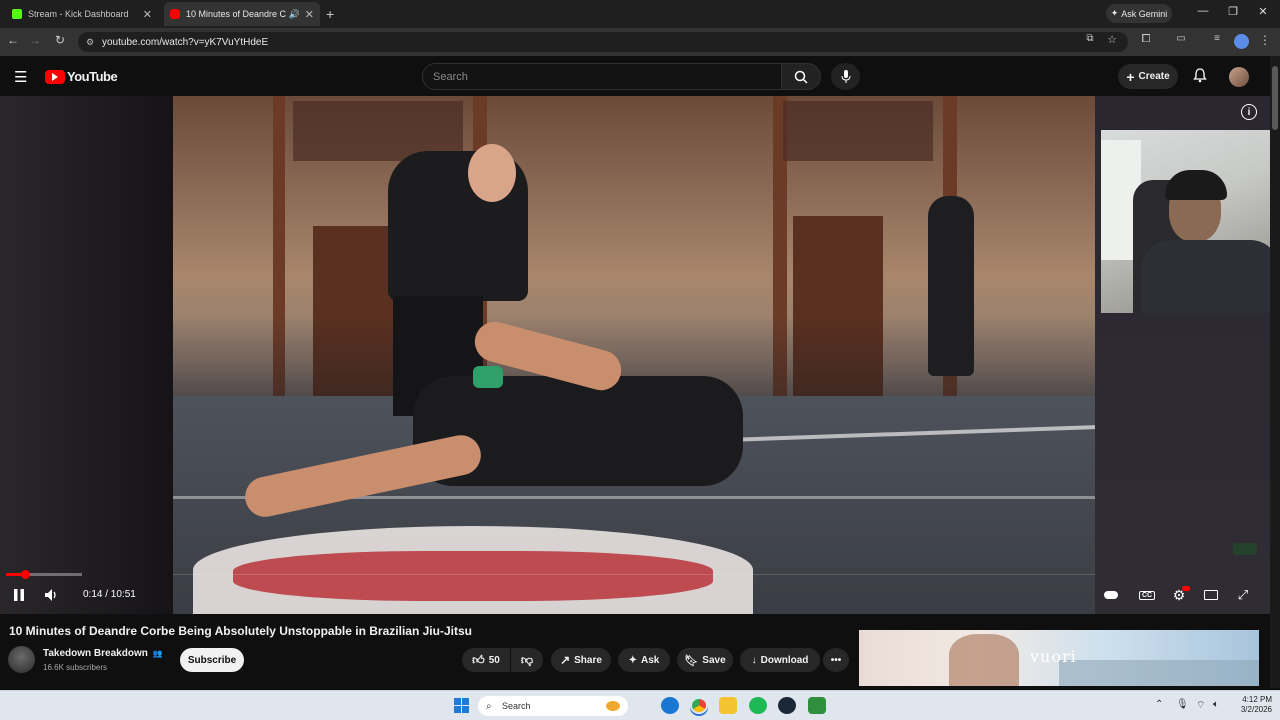 The image size is (1280, 720). I want to click on forward-icon: →, so click(35, 40).